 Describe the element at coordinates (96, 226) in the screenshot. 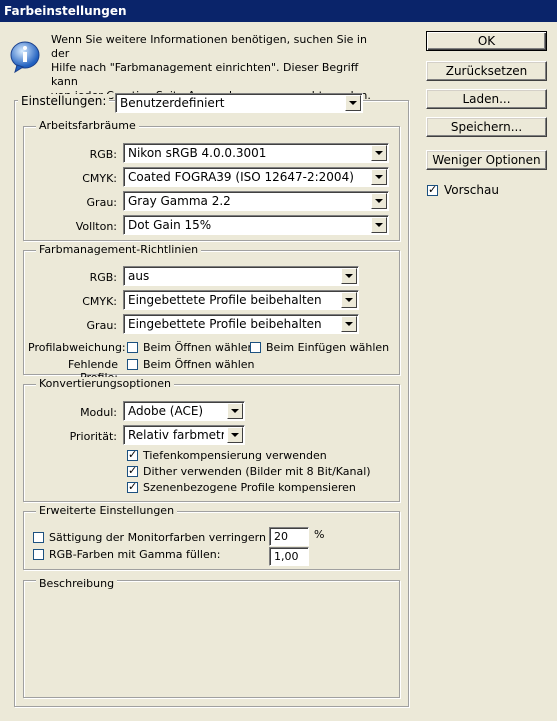

I see `ws-spot-label: Vollton:` at that location.